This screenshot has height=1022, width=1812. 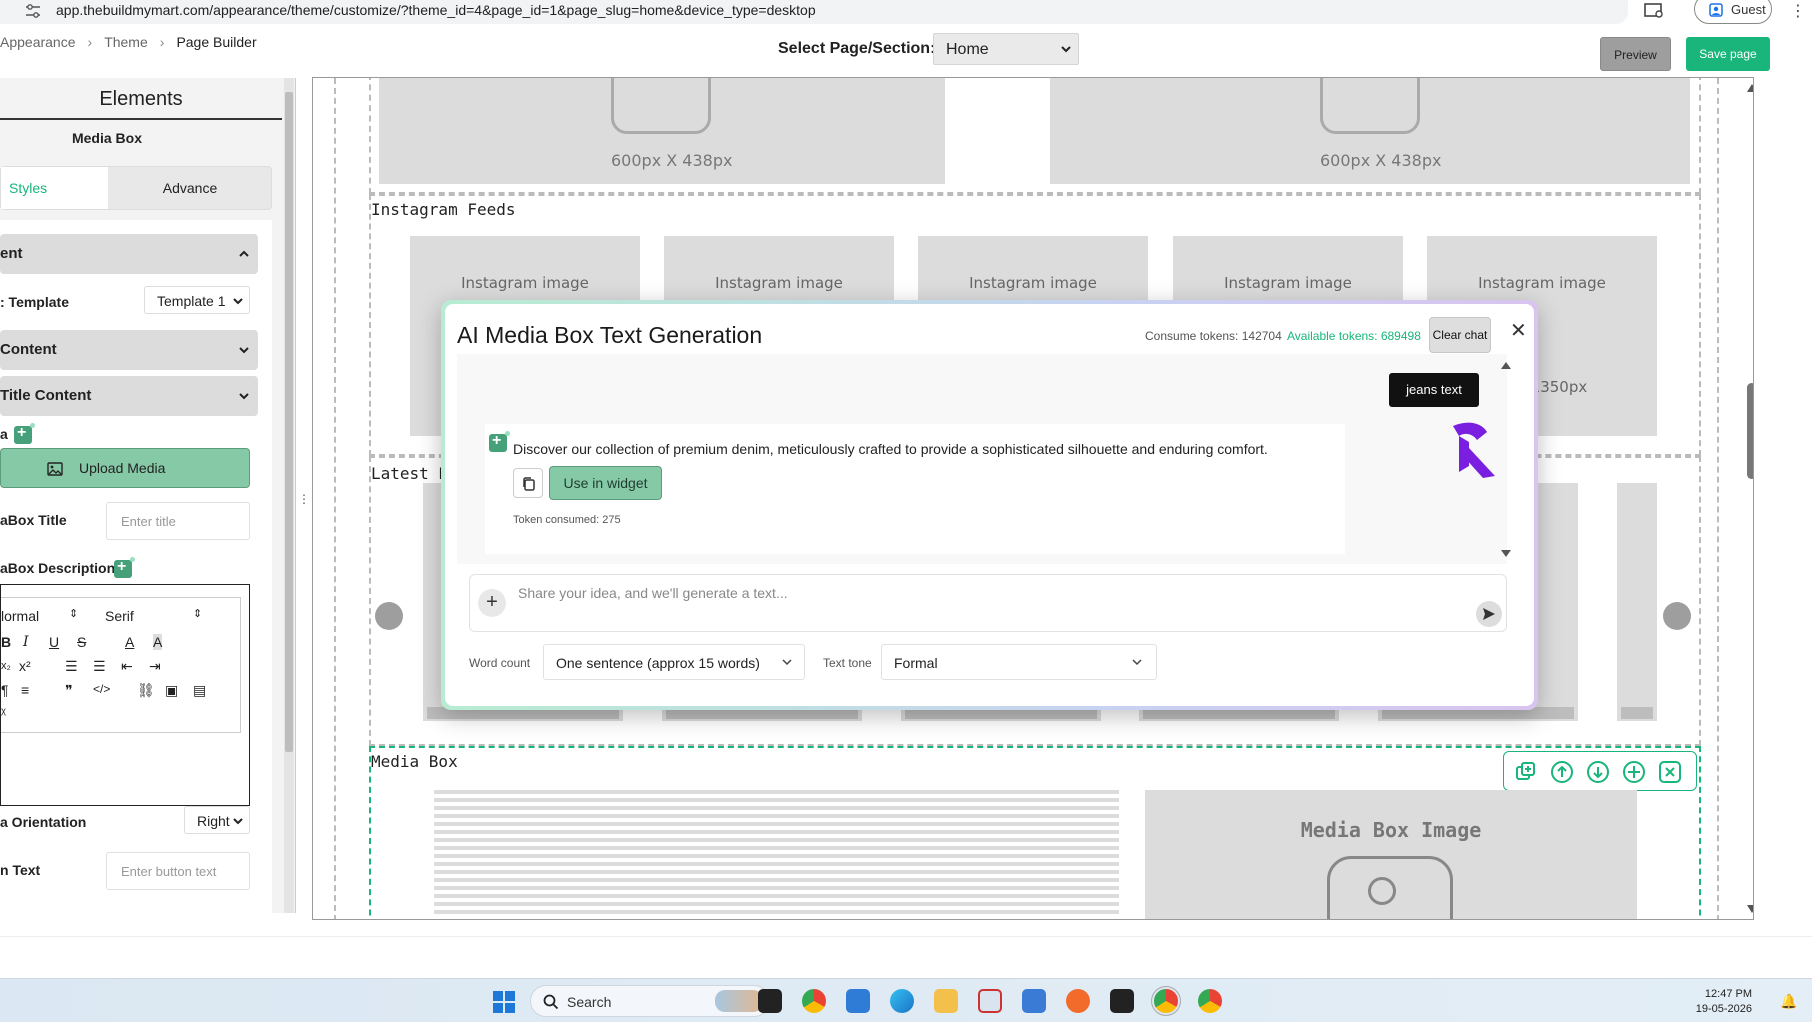 I want to click on insert-video-icon: ▤, so click(x=199, y=690).